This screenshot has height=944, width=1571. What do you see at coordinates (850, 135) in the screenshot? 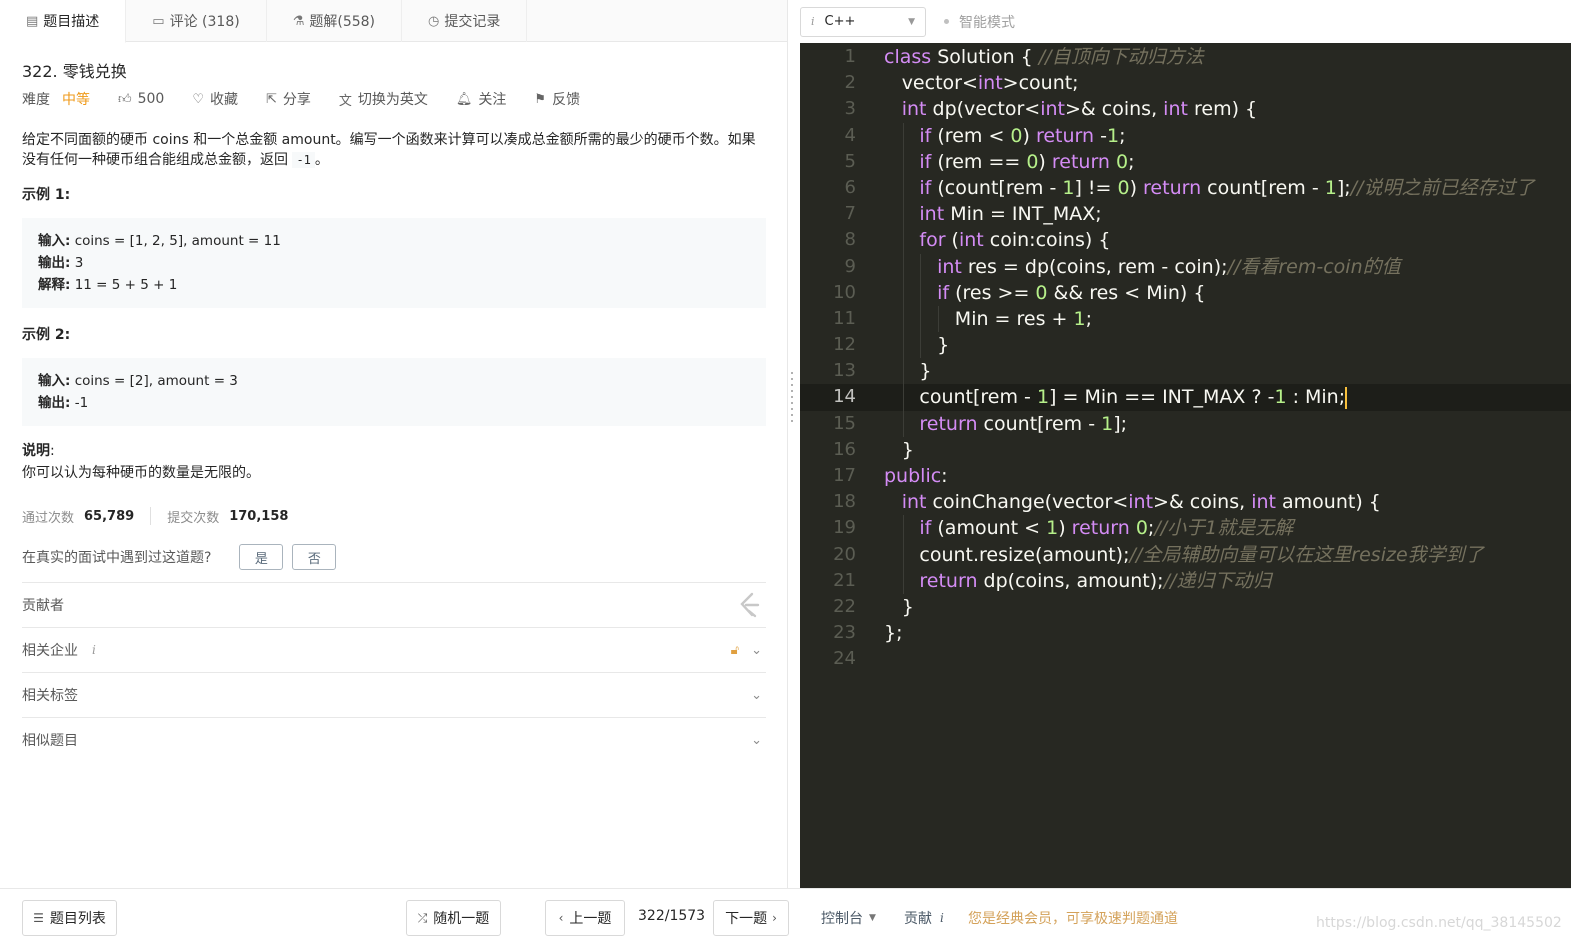
I see `line-number: 4` at bounding box center [850, 135].